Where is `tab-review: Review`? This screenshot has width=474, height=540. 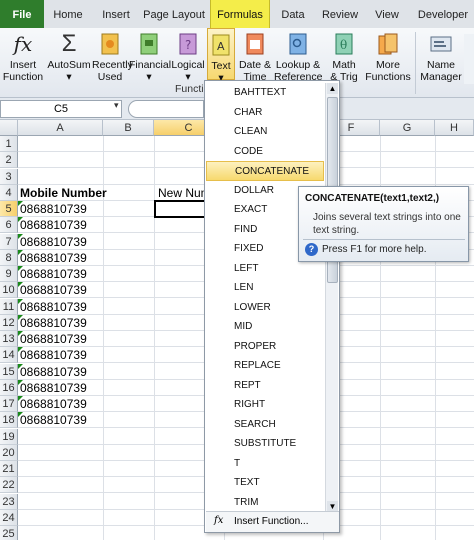
tab-review: Review is located at coordinates (340, 14).